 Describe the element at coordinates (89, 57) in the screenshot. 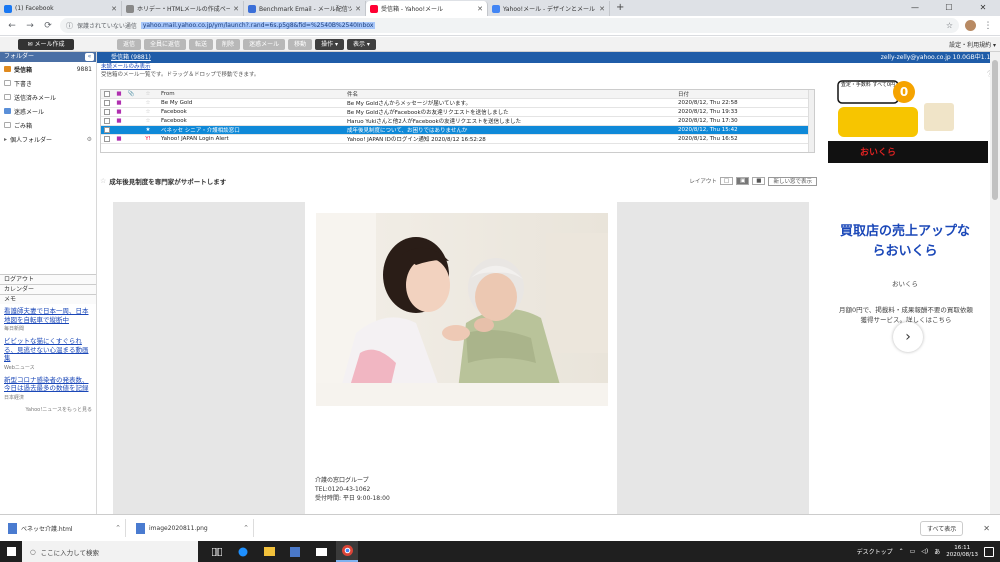

I see `collapse-sidebar-button: «` at that location.